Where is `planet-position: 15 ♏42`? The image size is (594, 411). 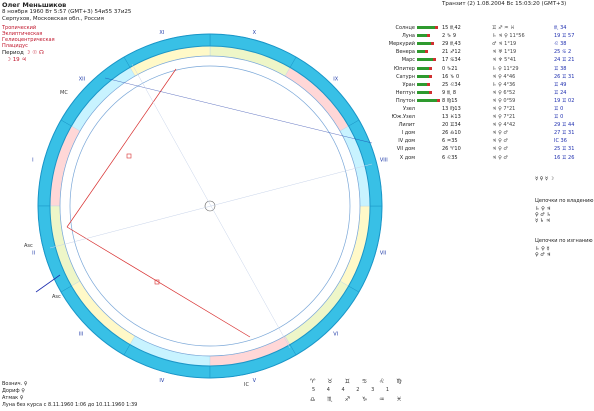 planet-position: 15 ♏42 is located at coordinates (451, 28).